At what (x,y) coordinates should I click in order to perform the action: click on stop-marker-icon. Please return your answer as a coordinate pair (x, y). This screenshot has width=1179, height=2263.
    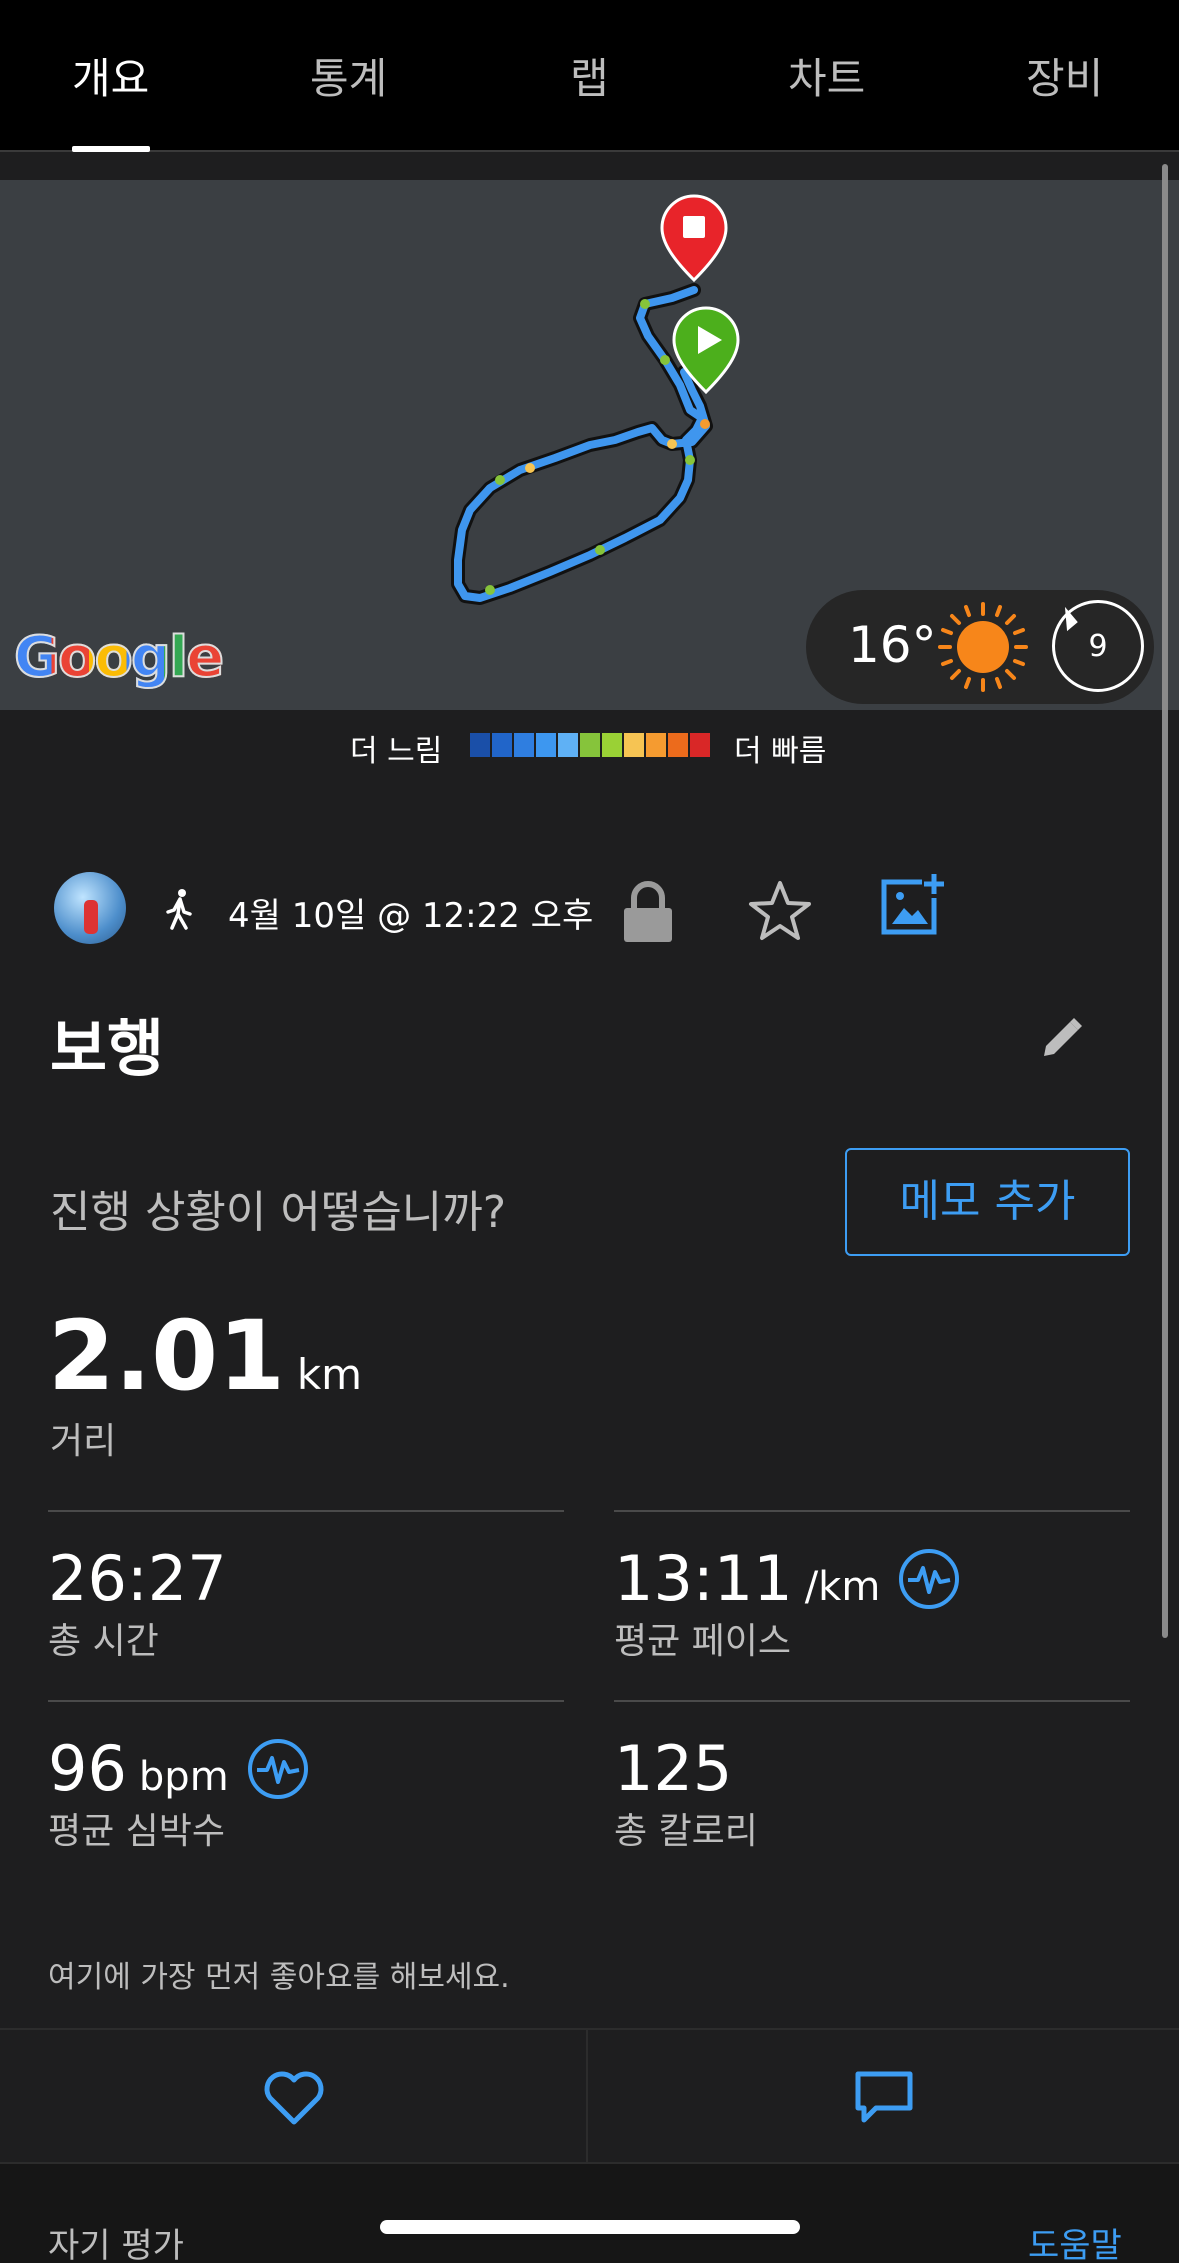
    Looking at the image, I should click on (694, 238).